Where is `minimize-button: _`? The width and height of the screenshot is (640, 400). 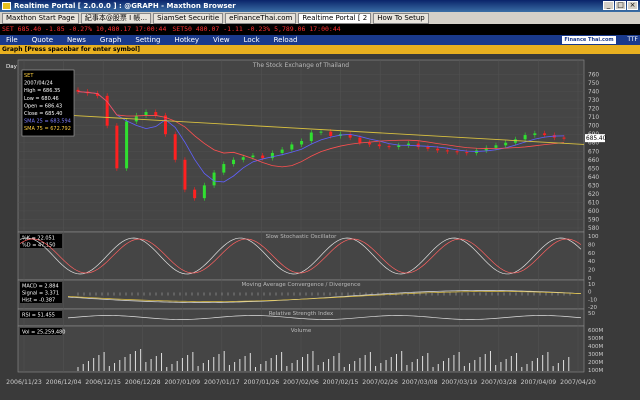 minimize-button: _ is located at coordinates (608, 5).